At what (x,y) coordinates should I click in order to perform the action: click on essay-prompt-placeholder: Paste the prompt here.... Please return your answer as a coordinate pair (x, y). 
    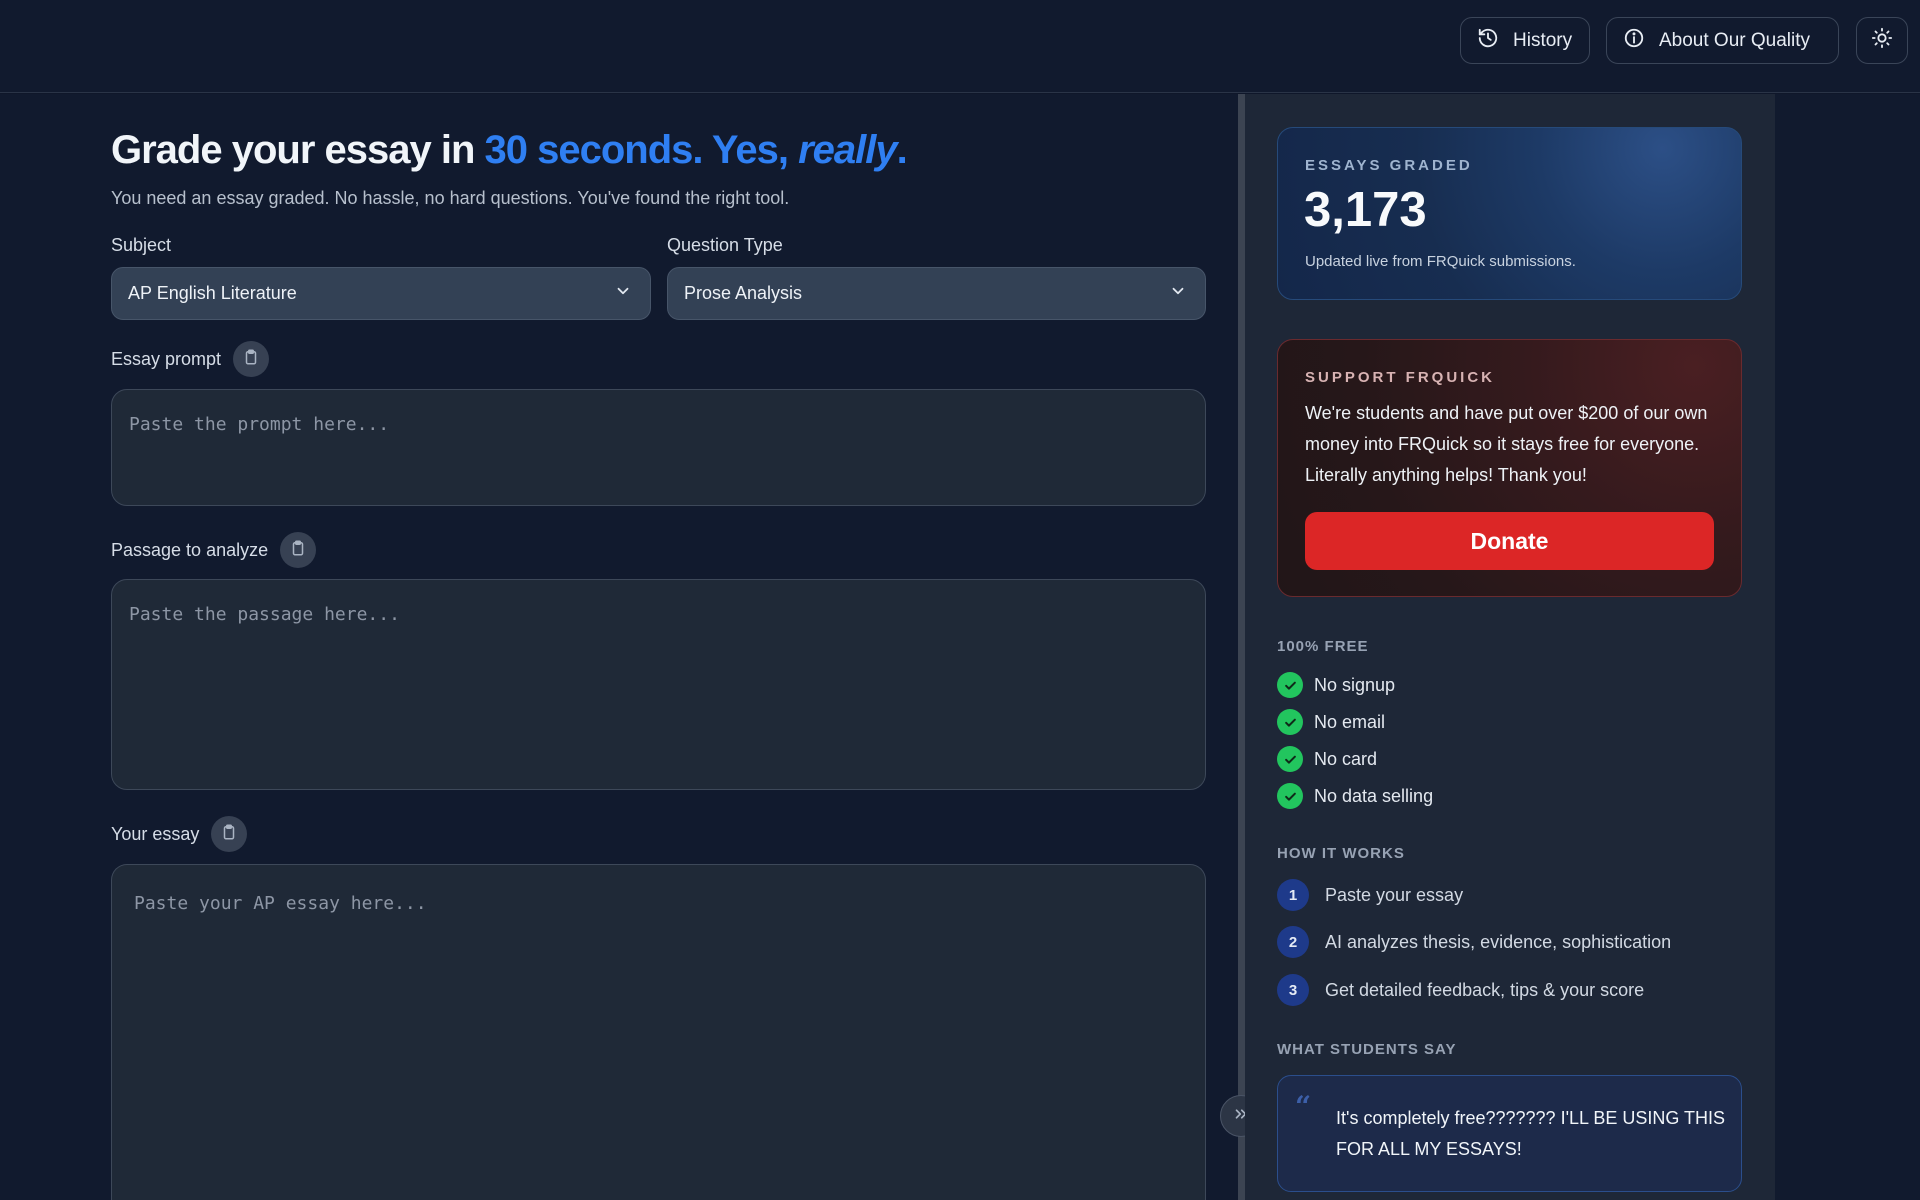
    Looking at the image, I should click on (259, 424).